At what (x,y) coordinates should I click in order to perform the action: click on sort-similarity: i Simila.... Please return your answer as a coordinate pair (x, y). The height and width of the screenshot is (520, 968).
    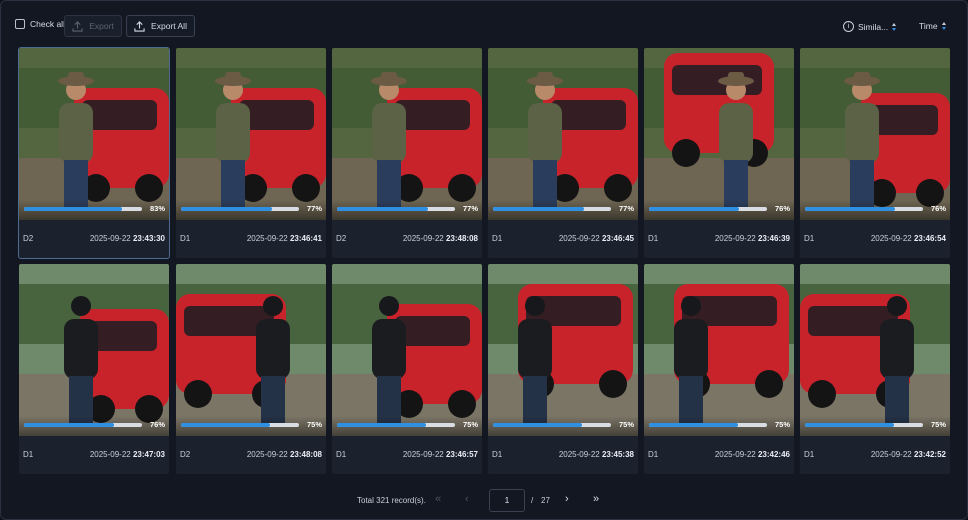
    Looking at the image, I should click on (870, 26).